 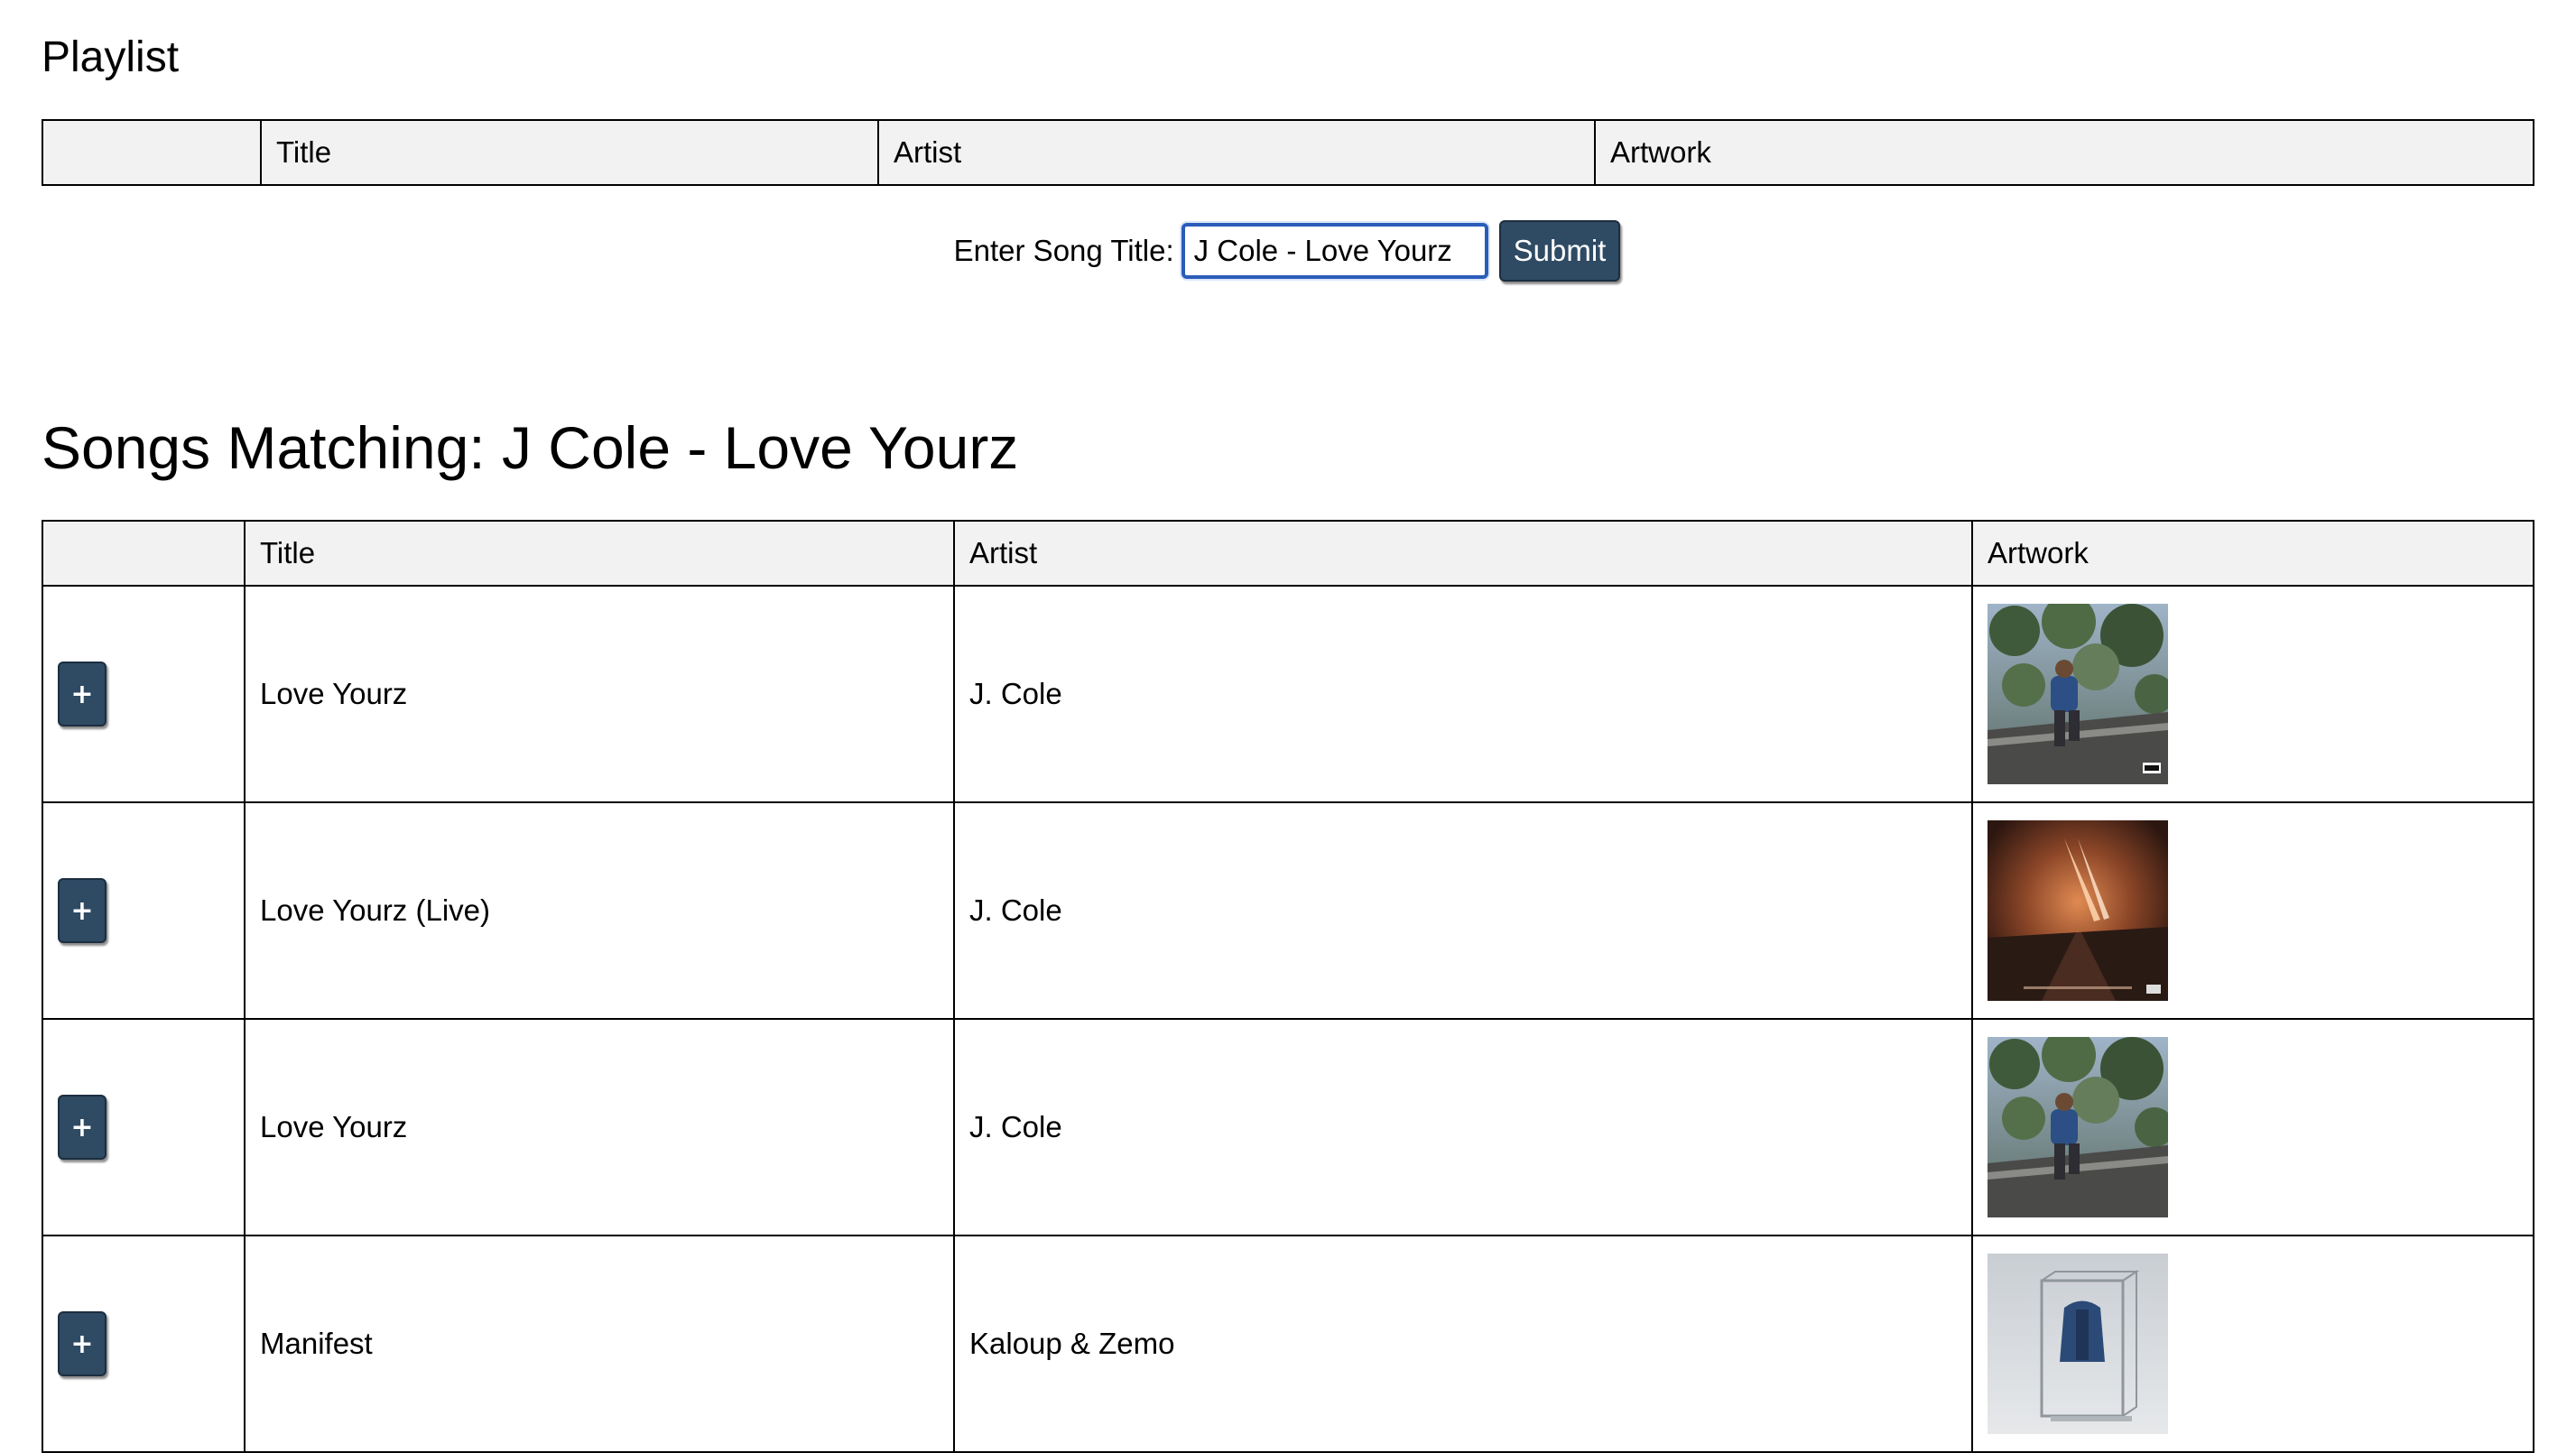 What do you see at coordinates (2252, 553) in the screenshot?
I see `results-header-artwork: Artwork` at bounding box center [2252, 553].